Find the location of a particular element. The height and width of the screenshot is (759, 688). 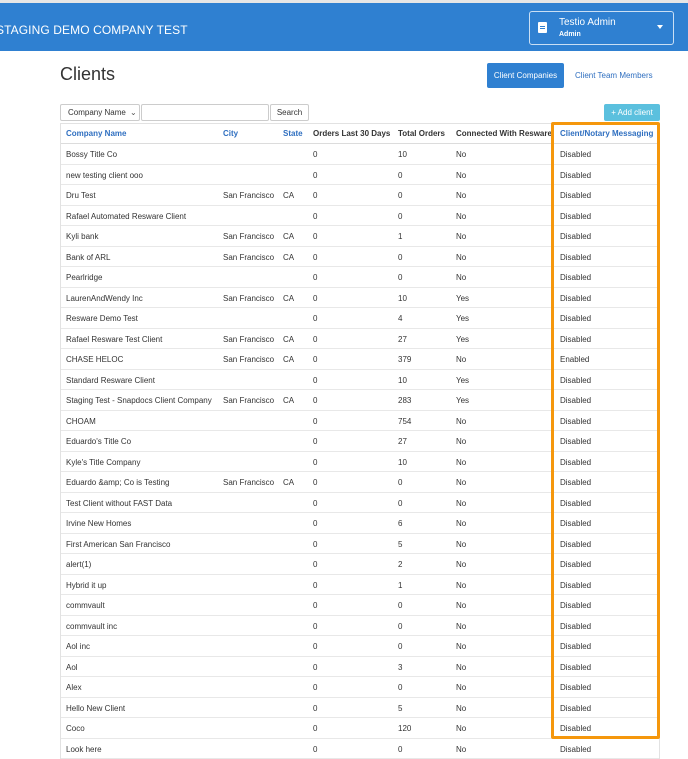

cell-company: Bossy Title Co is located at coordinates (91, 154).